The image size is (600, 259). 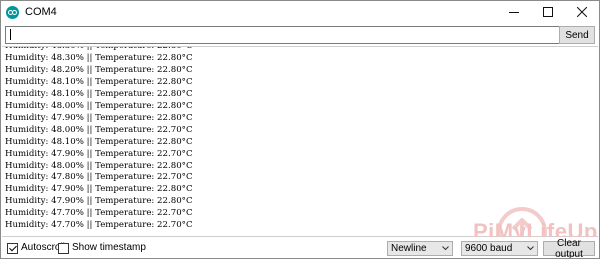 What do you see at coordinates (12, 12) in the screenshot?
I see `arduino-app-icon` at bounding box center [12, 12].